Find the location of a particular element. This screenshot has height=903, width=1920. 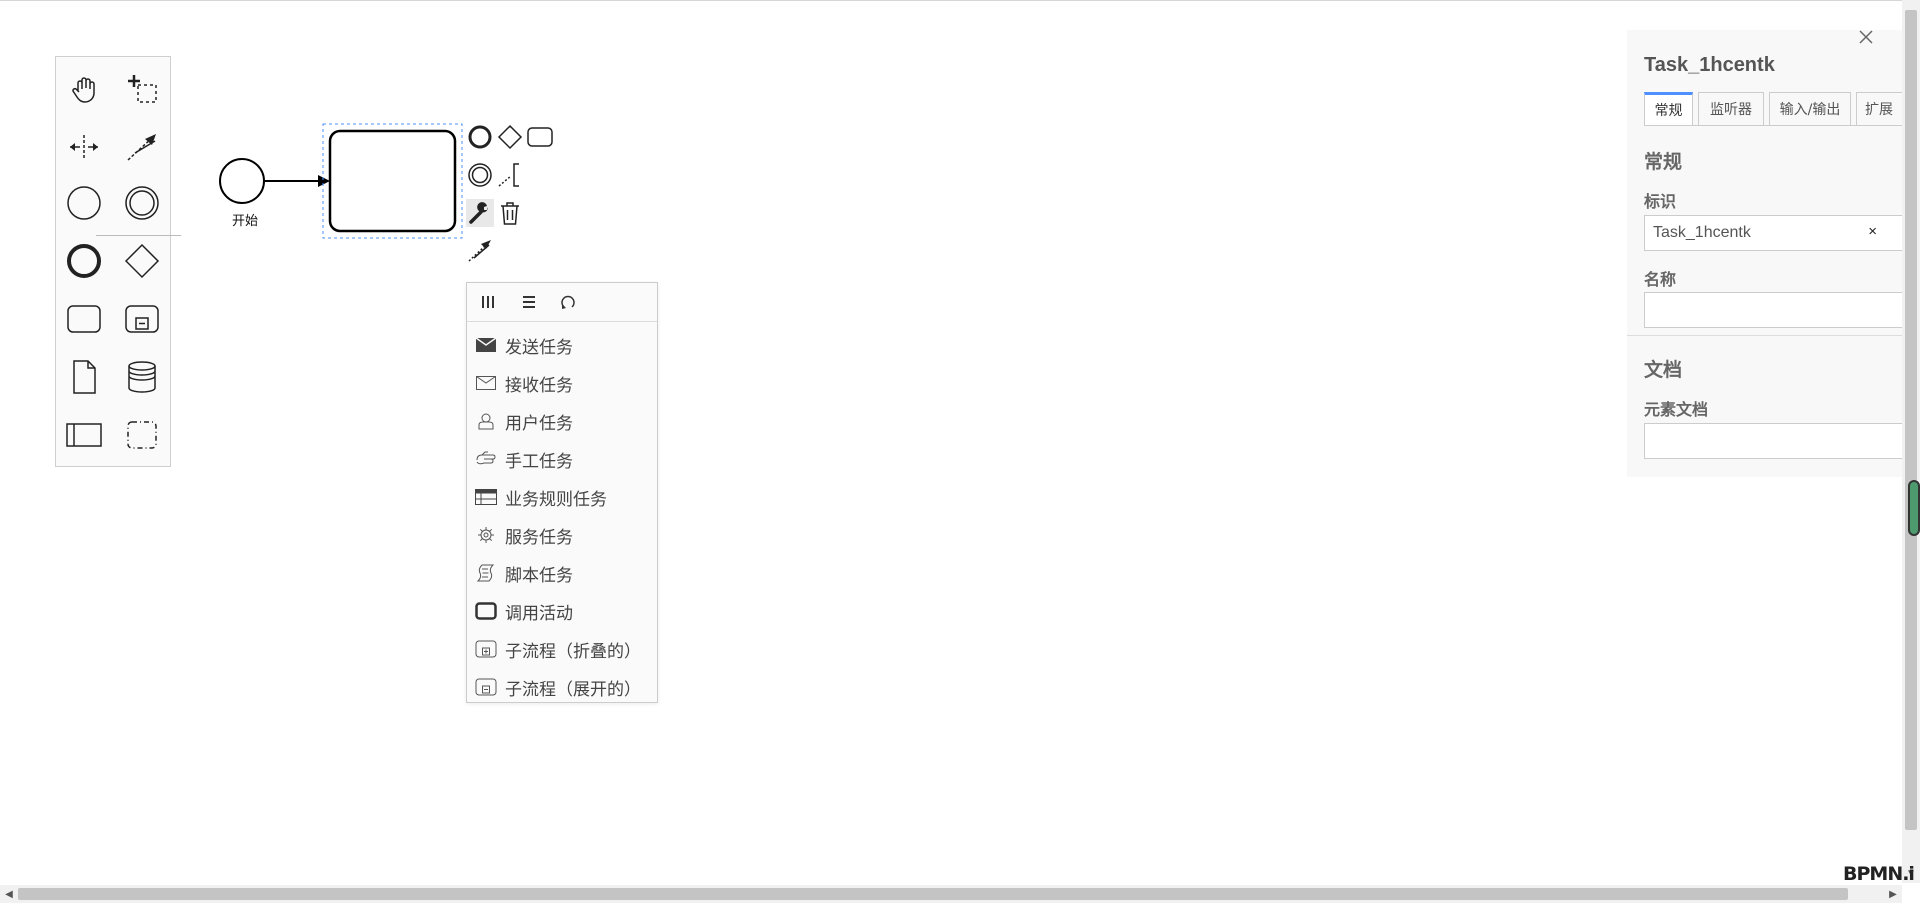

service-task-icon is located at coordinates (486, 535).